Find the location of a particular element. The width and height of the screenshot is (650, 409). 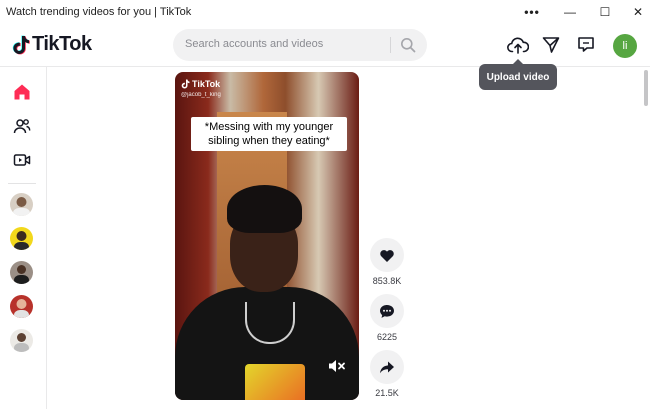

share-arrow-icon is located at coordinates (387, 367).